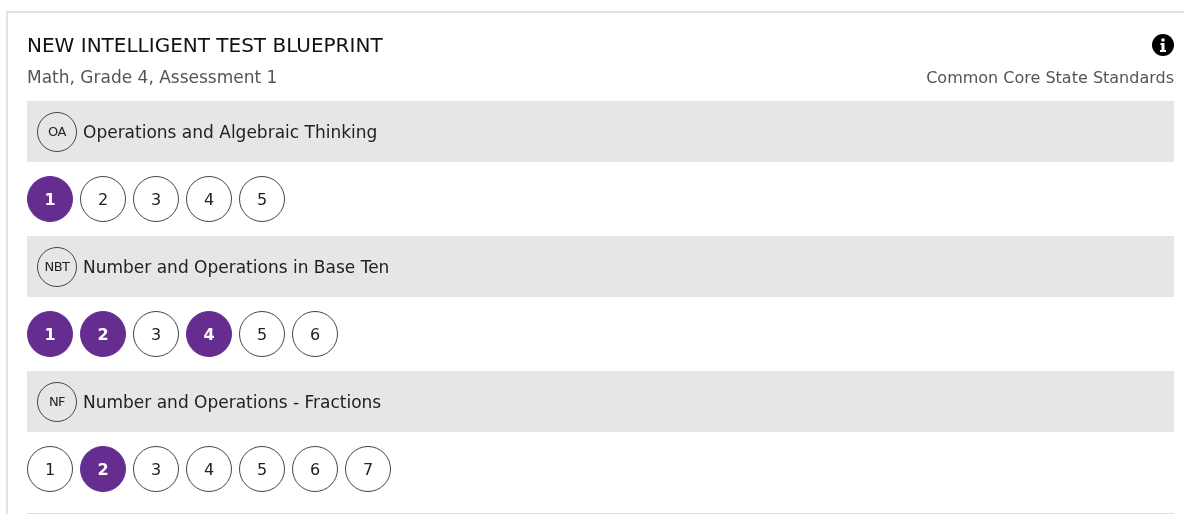  Describe the element at coordinates (368, 469) in the screenshot. I see `standard-number-button: 7` at that location.